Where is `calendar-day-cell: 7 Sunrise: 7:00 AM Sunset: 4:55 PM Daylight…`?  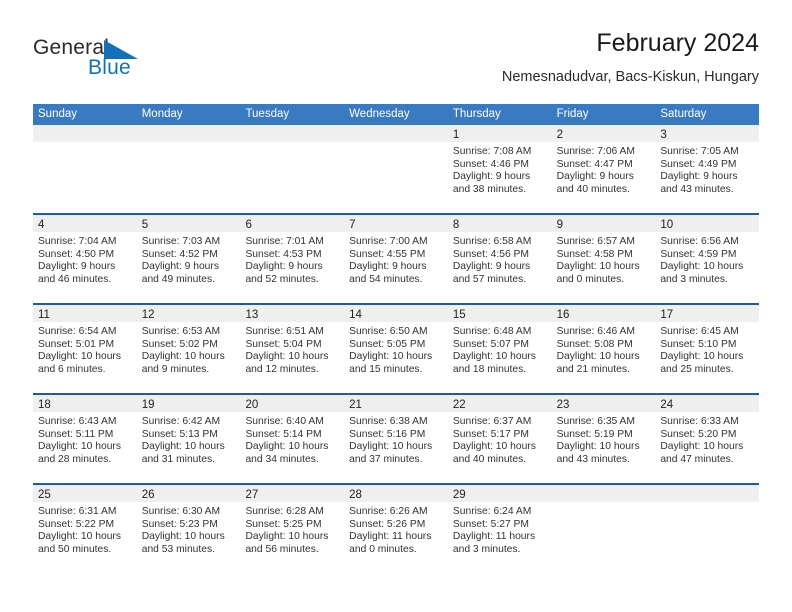
calendar-day-cell: 7 Sunrise: 7:00 AM Sunset: 4:55 PM Daylight… is located at coordinates (396, 259).